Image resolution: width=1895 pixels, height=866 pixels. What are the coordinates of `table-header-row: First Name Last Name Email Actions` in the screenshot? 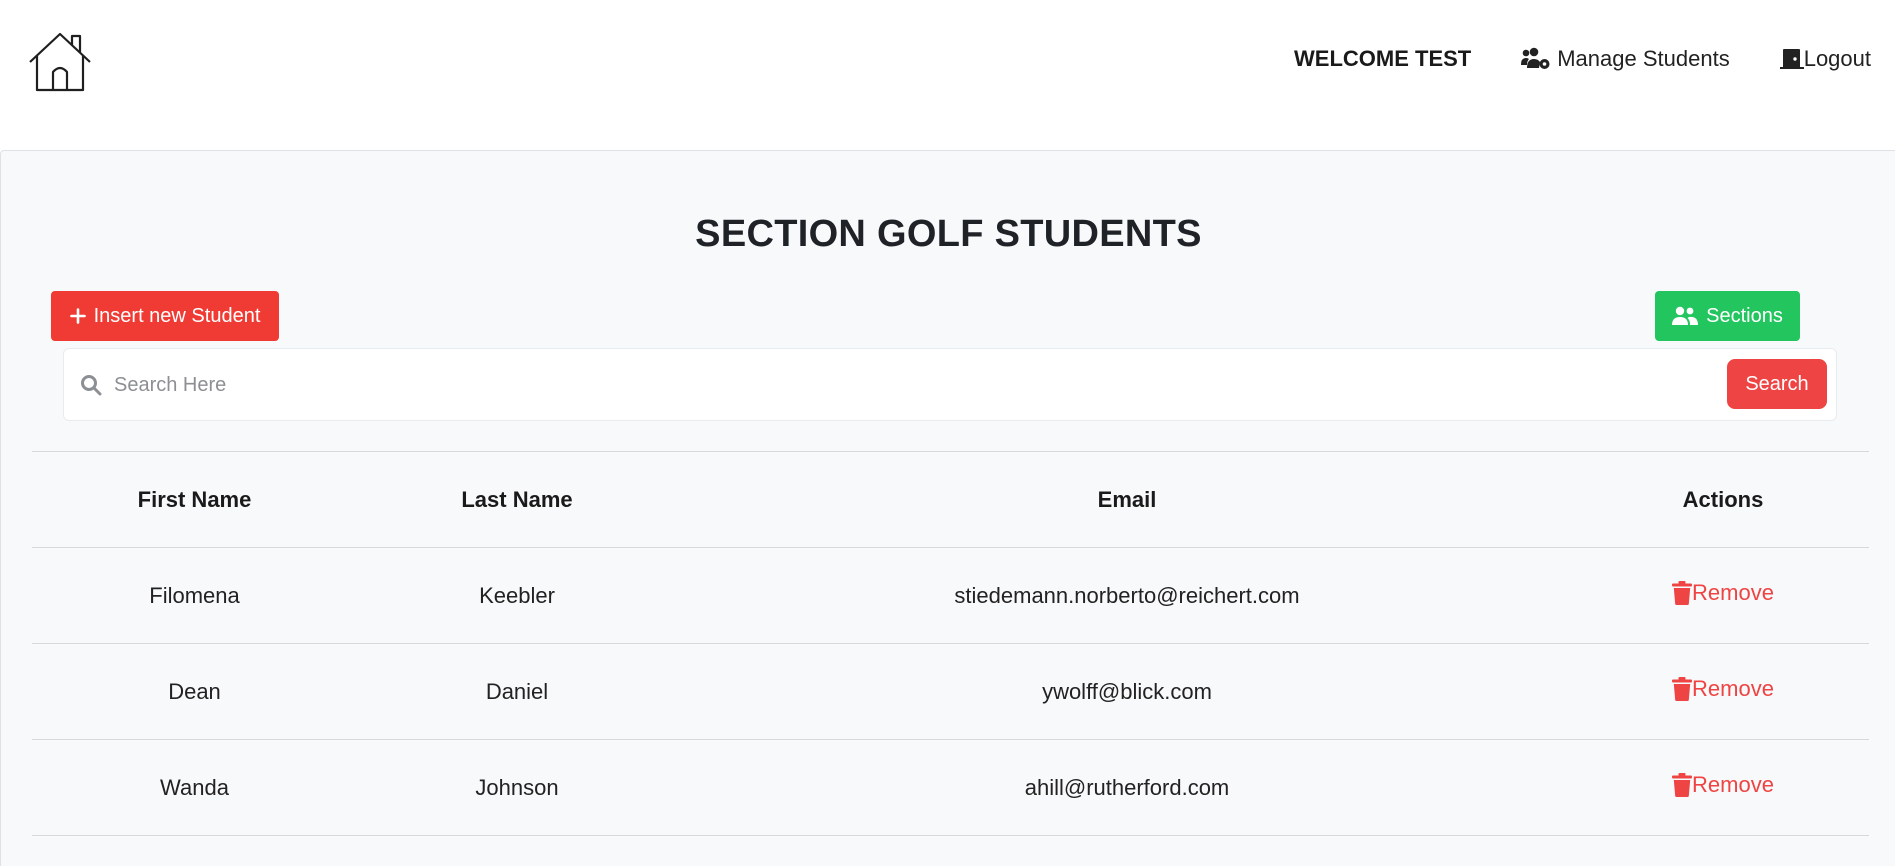 It's located at (950, 499).